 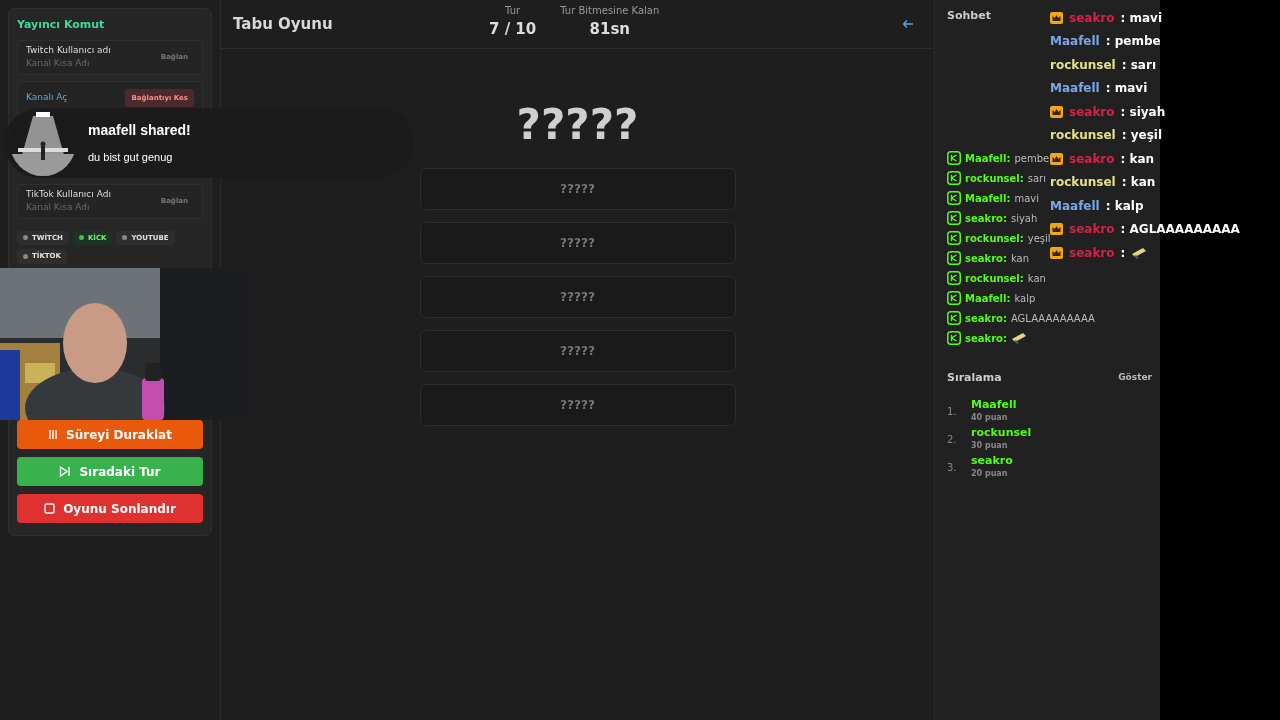 What do you see at coordinates (952, 411) in the screenshot?
I see `rank-number: 1.` at bounding box center [952, 411].